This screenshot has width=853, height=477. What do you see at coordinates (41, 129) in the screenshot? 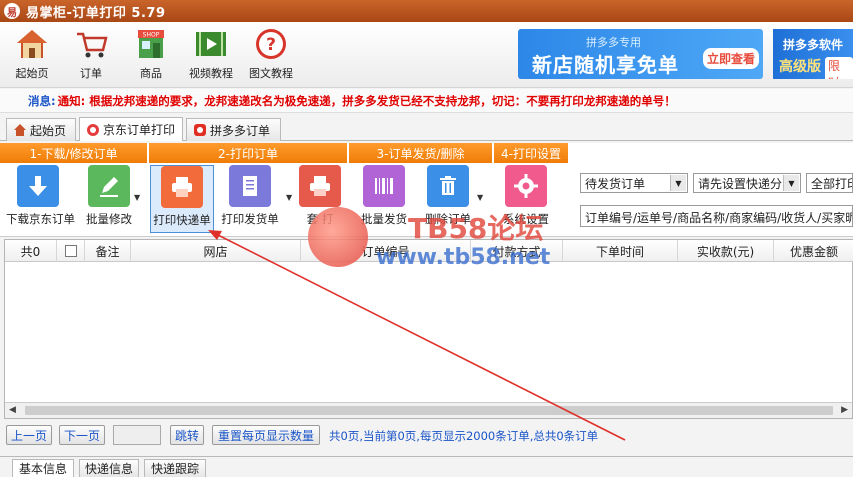
I see `tab-home: 起始页` at bounding box center [41, 129].